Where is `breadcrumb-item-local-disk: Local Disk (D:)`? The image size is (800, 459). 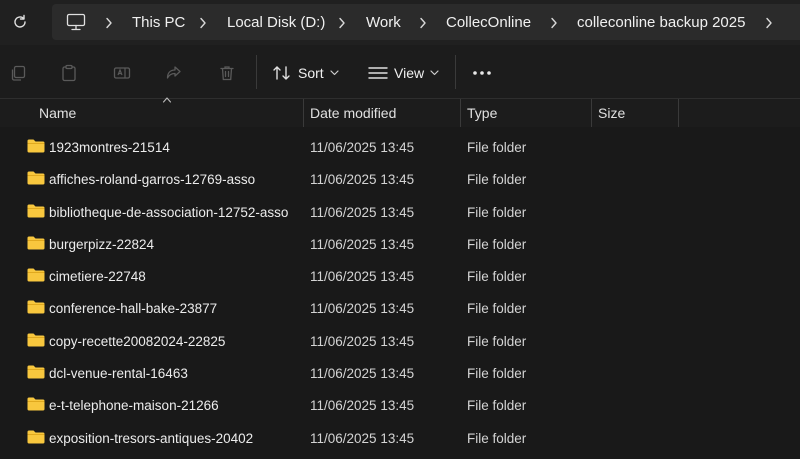 breadcrumb-item-local-disk: Local Disk (D:) is located at coordinates (276, 23).